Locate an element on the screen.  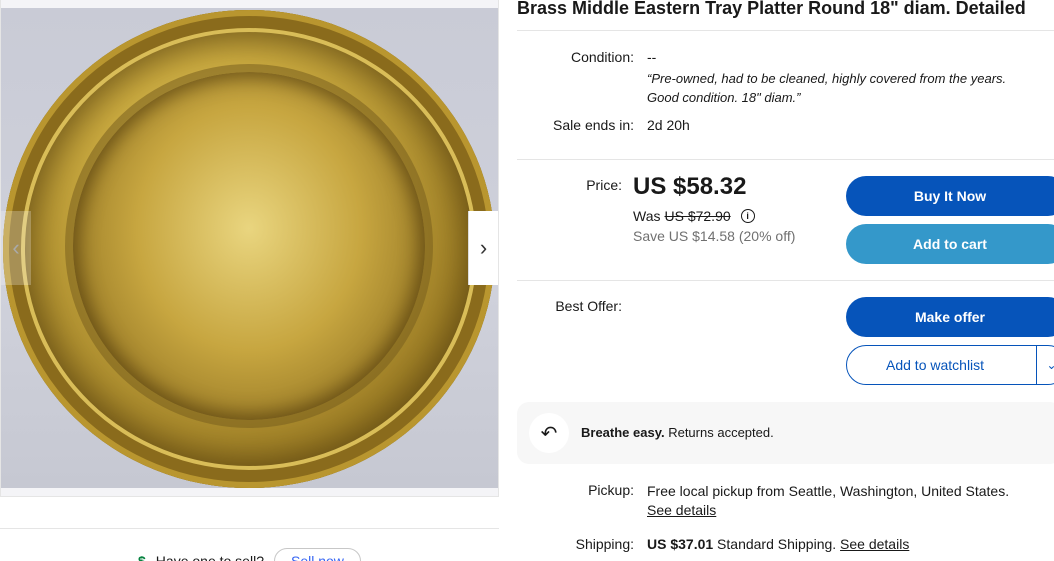
shipping-value: US $37.01 Standard Shipping. See details is located at coordinates (778, 544).